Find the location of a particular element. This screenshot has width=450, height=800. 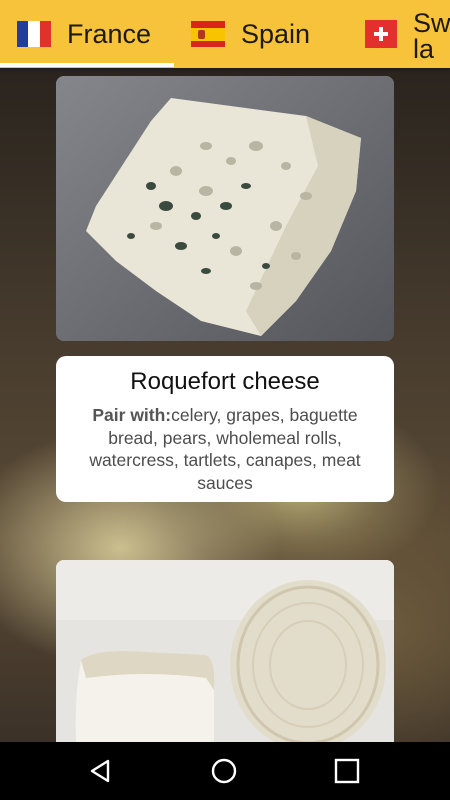

home-icon is located at coordinates (224, 771).